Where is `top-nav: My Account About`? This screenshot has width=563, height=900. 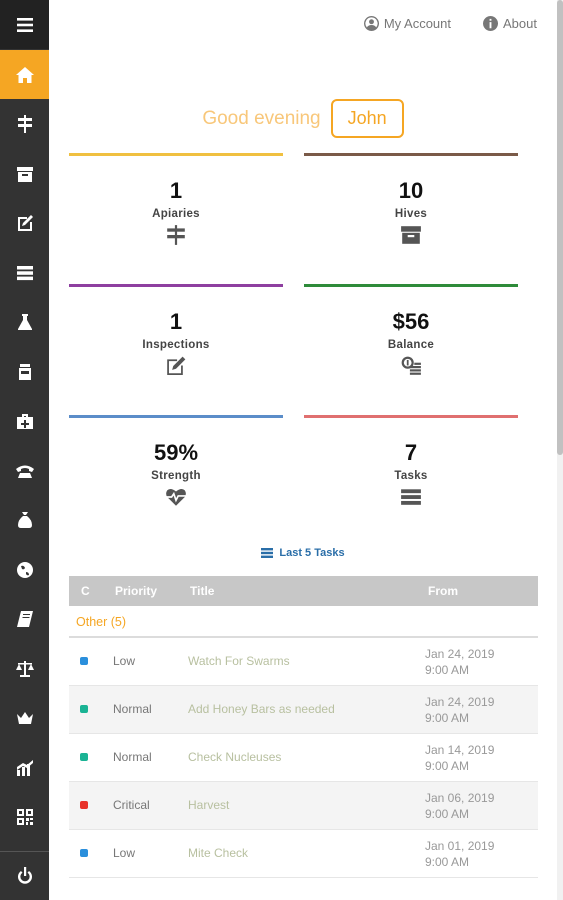
top-nav: My Account About is located at coordinates (450, 23).